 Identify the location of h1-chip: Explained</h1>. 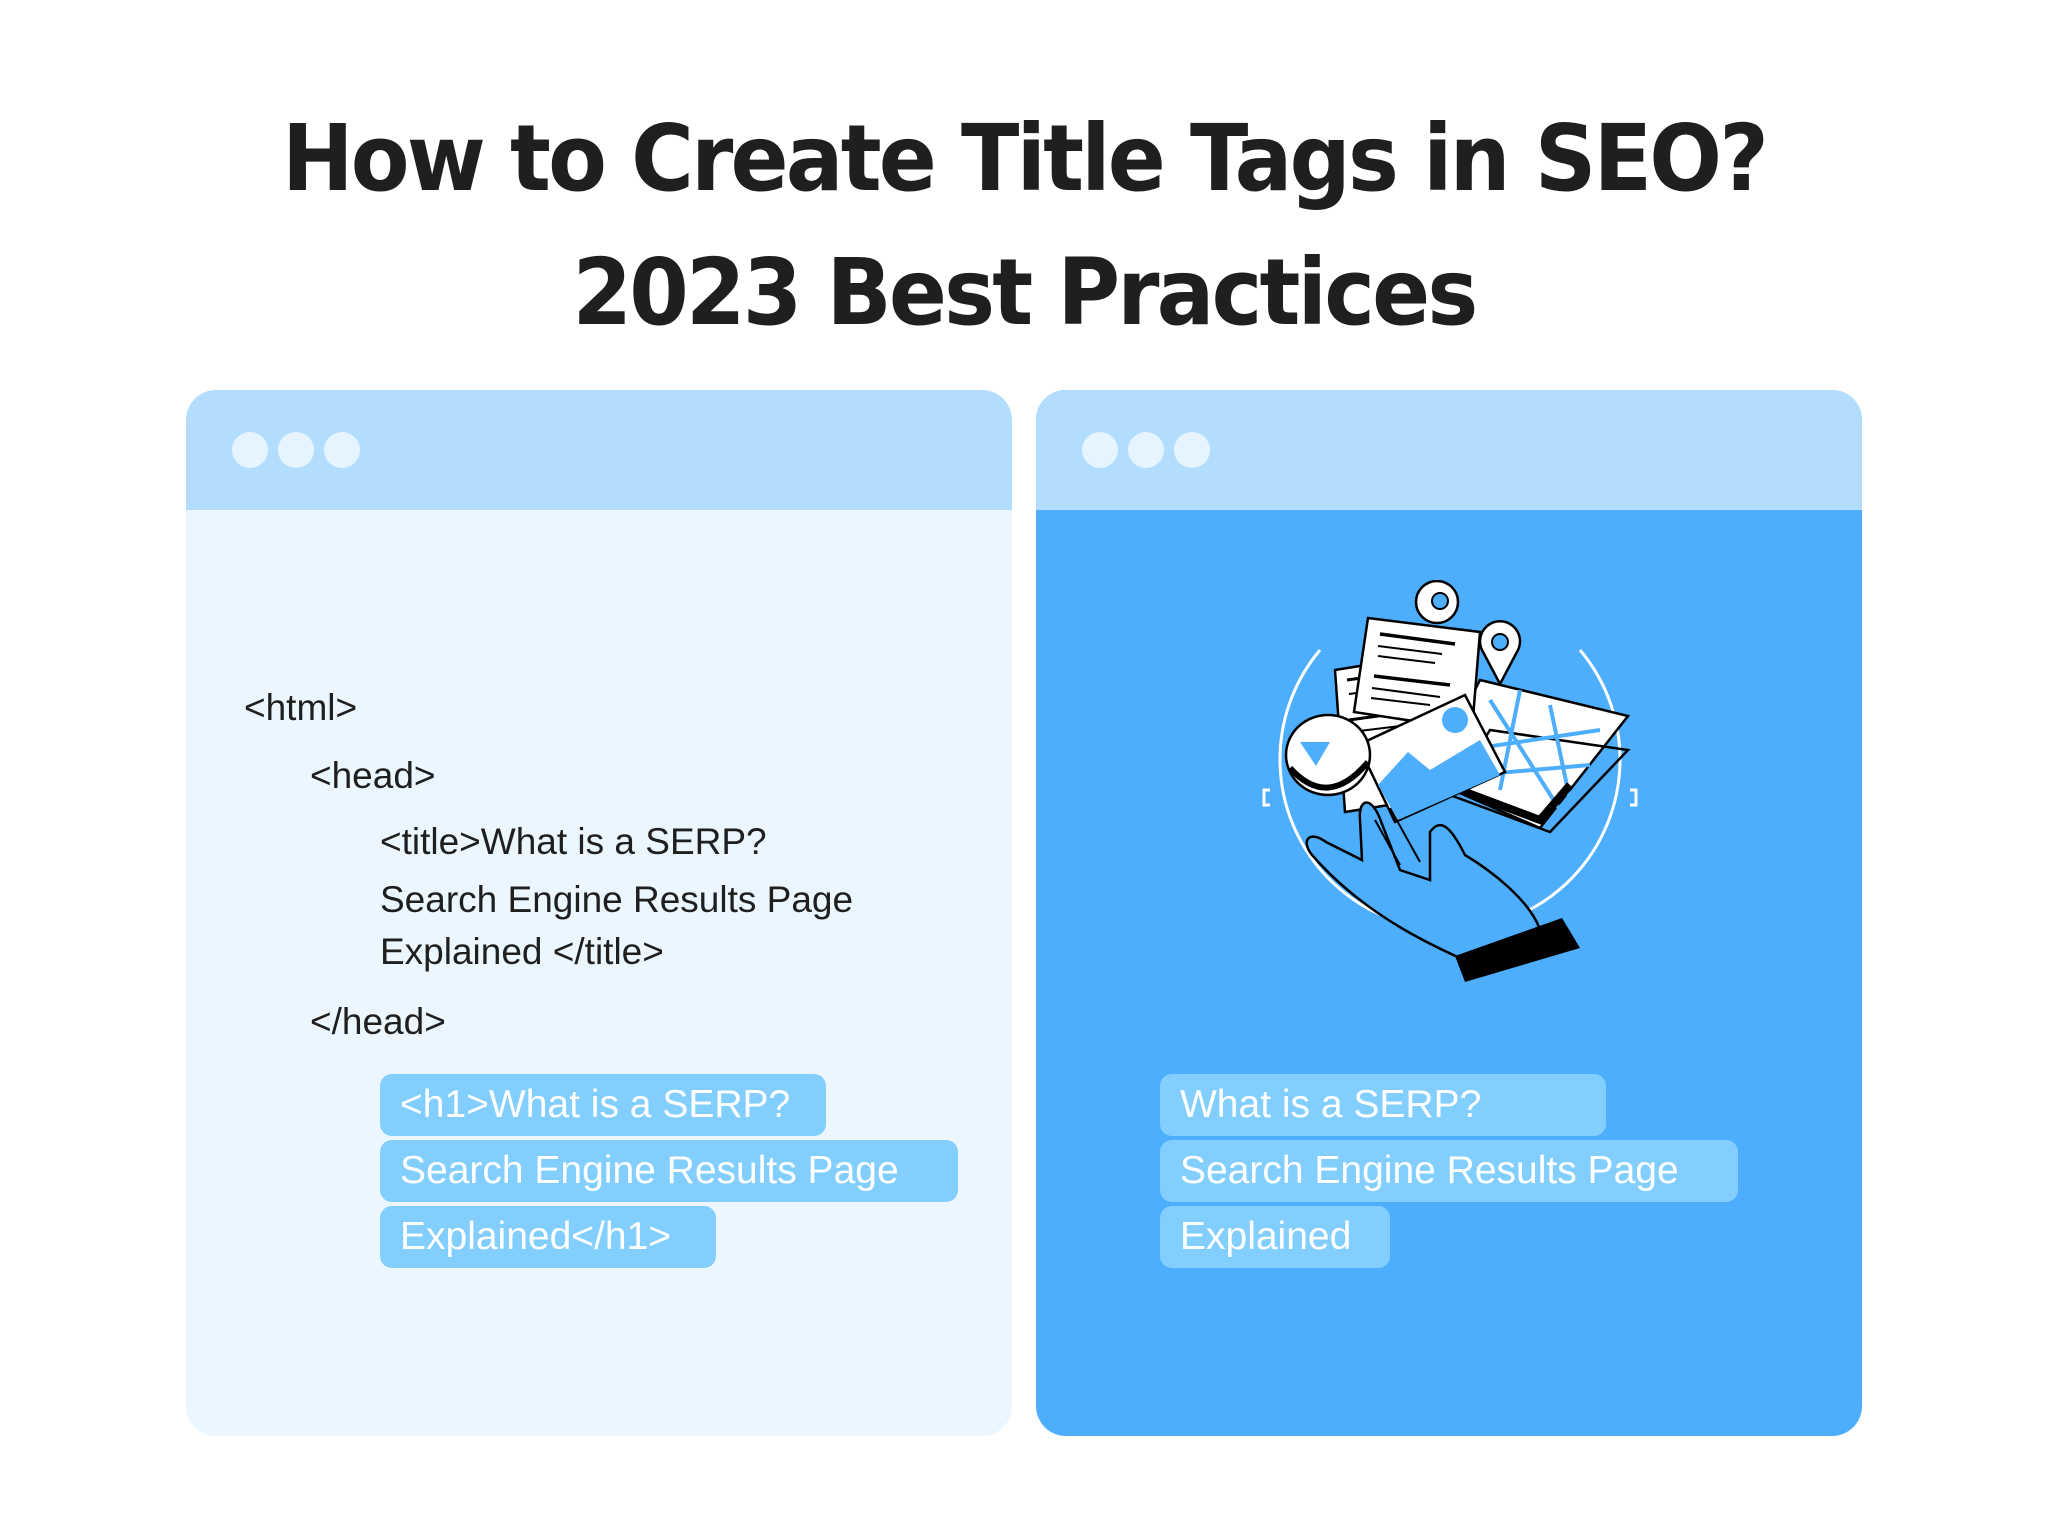
(548, 1237).